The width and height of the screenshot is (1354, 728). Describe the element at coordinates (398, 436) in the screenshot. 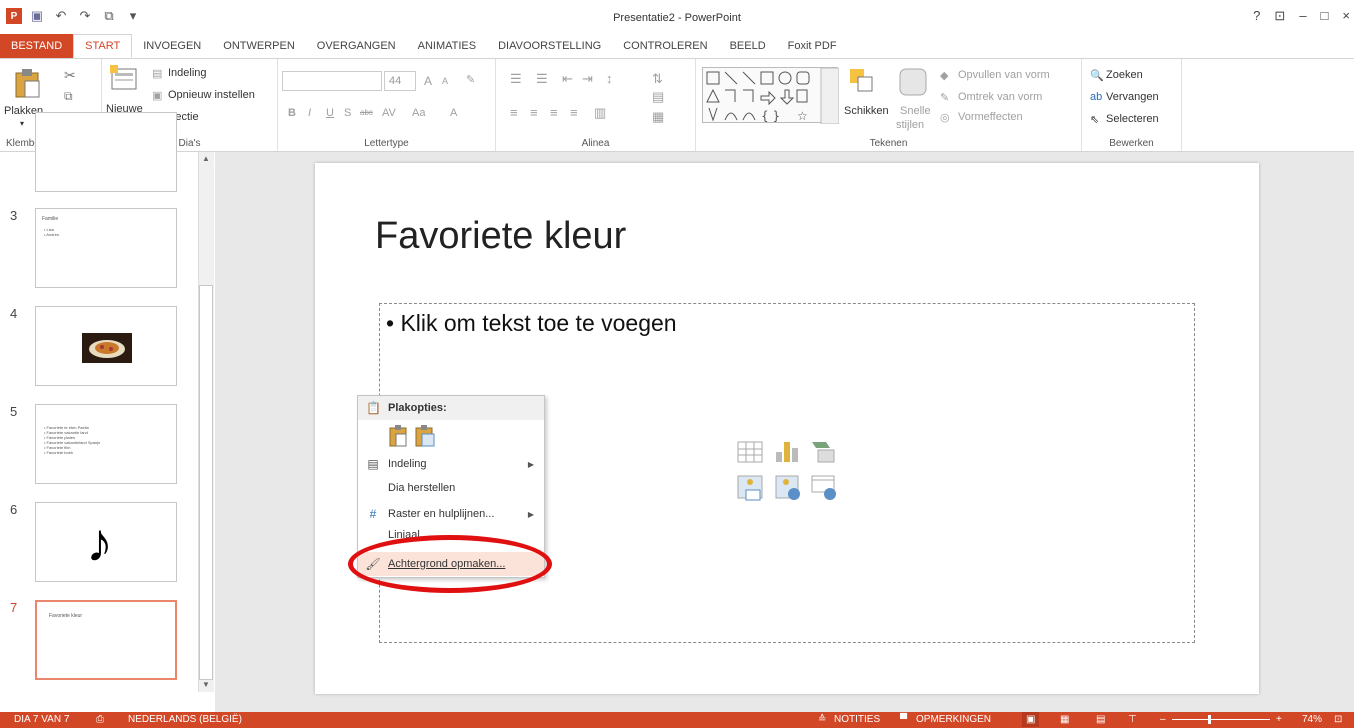

I see `paste-keep-source-icon` at that location.